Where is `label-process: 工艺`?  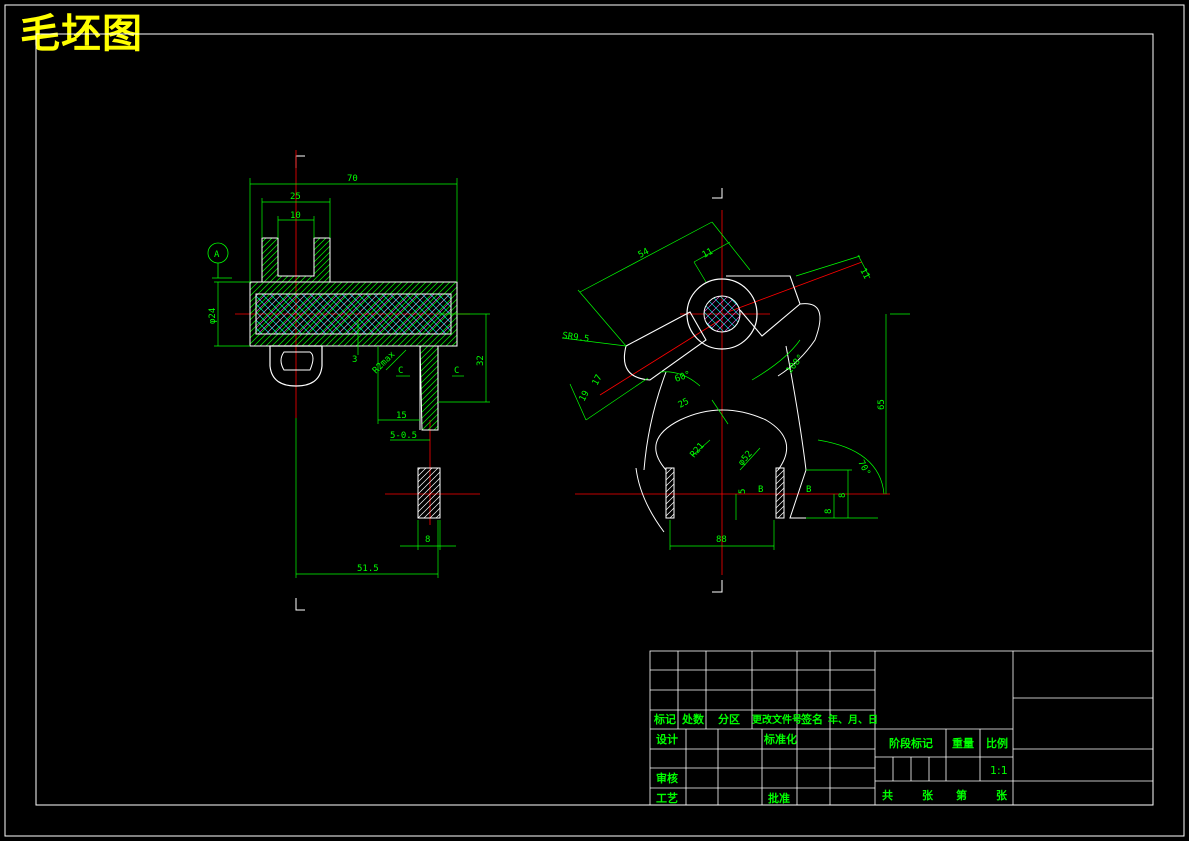
label-process: 工艺 is located at coordinates (667, 798).